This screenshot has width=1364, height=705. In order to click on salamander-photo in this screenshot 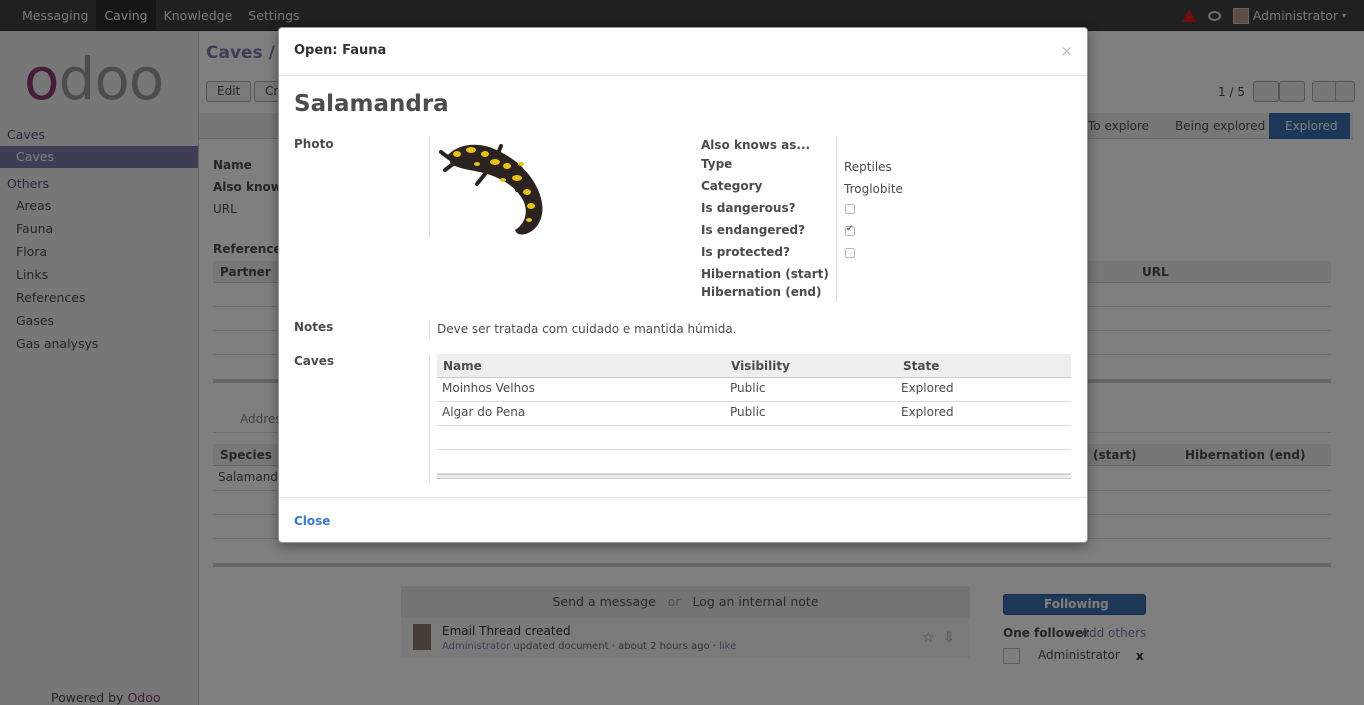, I will do `click(496, 188)`.